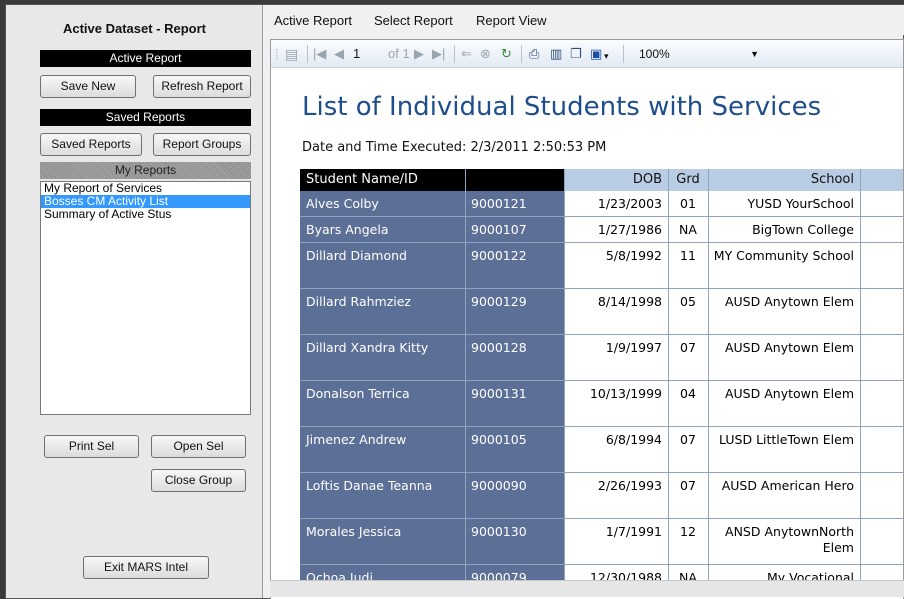  What do you see at coordinates (784, 266) in the screenshot?
I see `student-school: MY Community School` at bounding box center [784, 266].